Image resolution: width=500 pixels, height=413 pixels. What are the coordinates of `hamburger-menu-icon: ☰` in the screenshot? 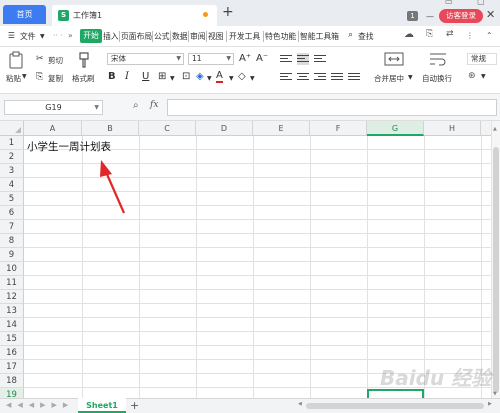 It's located at (11, 35).